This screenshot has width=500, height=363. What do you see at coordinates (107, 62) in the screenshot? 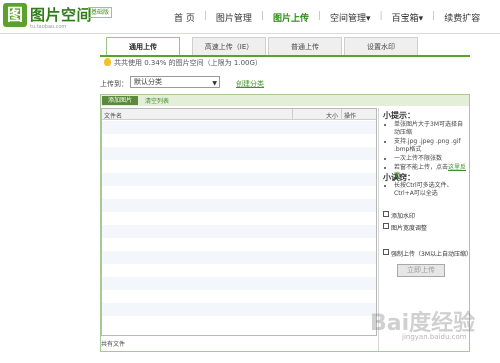
I see `lightbulb-icon` at bounding box center [107, 62].